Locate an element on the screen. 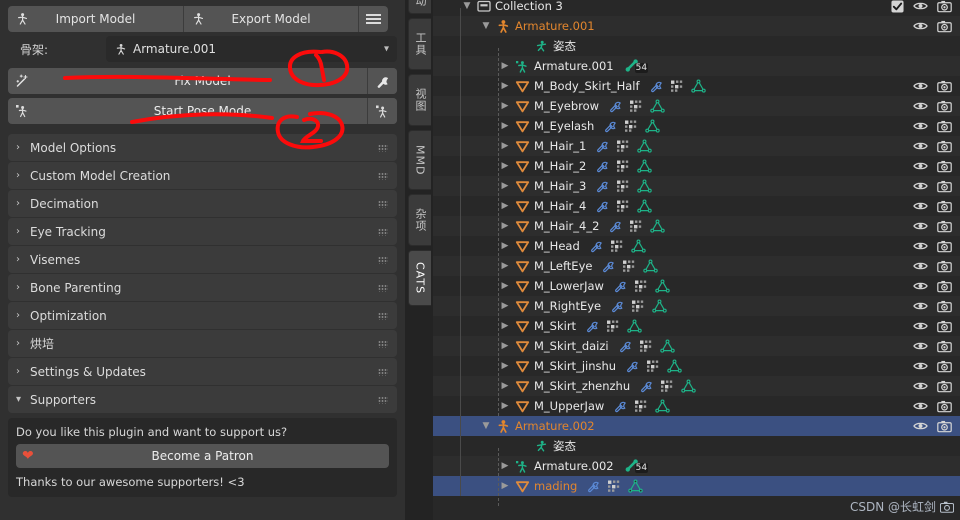  outliner-row: ▶ M_Skirt_jinshu is located at coordinates (696, 366).